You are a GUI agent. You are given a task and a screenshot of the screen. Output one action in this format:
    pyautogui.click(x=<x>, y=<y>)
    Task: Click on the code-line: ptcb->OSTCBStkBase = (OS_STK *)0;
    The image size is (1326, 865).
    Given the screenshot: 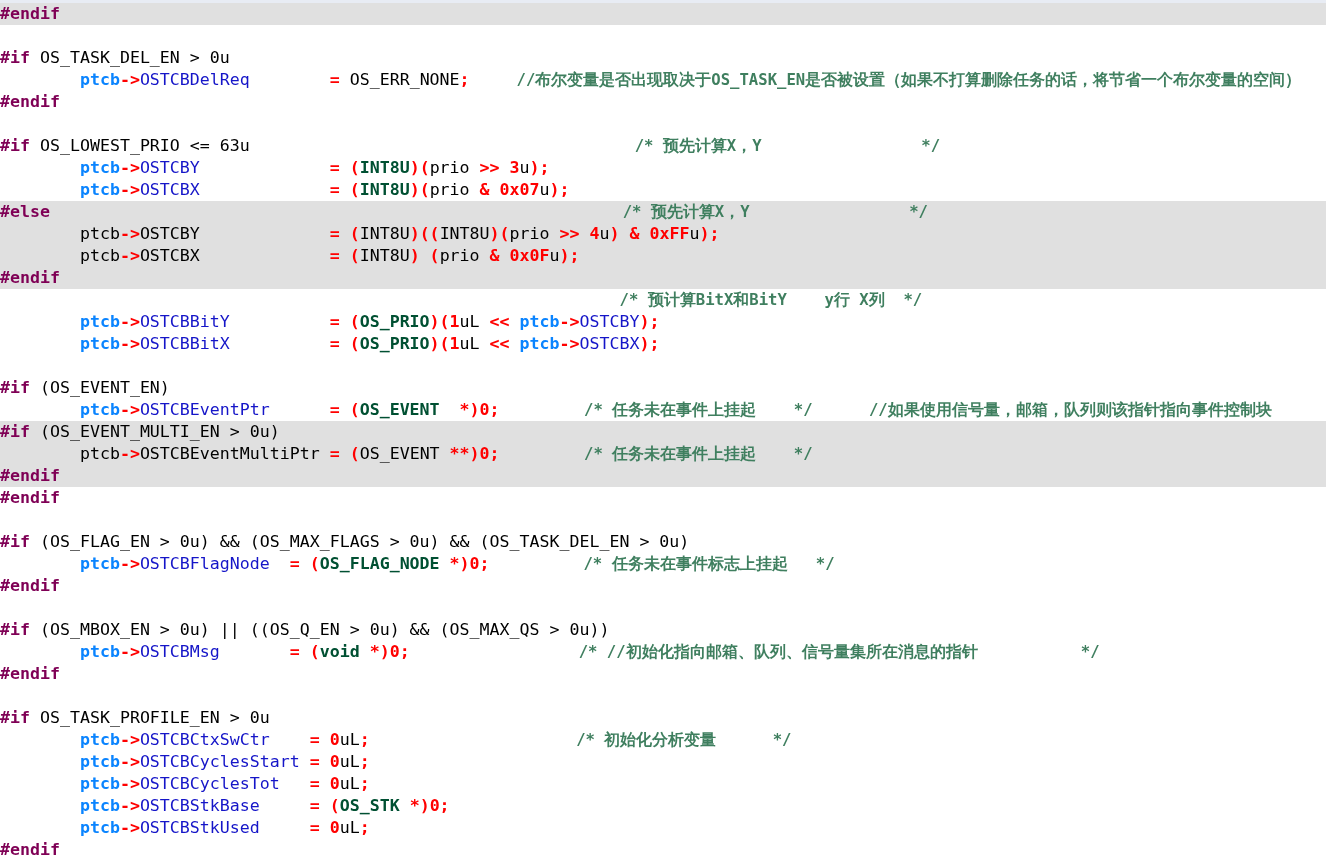 What is the action you would take?
    pyautogui.click(x=264, y=806)
    